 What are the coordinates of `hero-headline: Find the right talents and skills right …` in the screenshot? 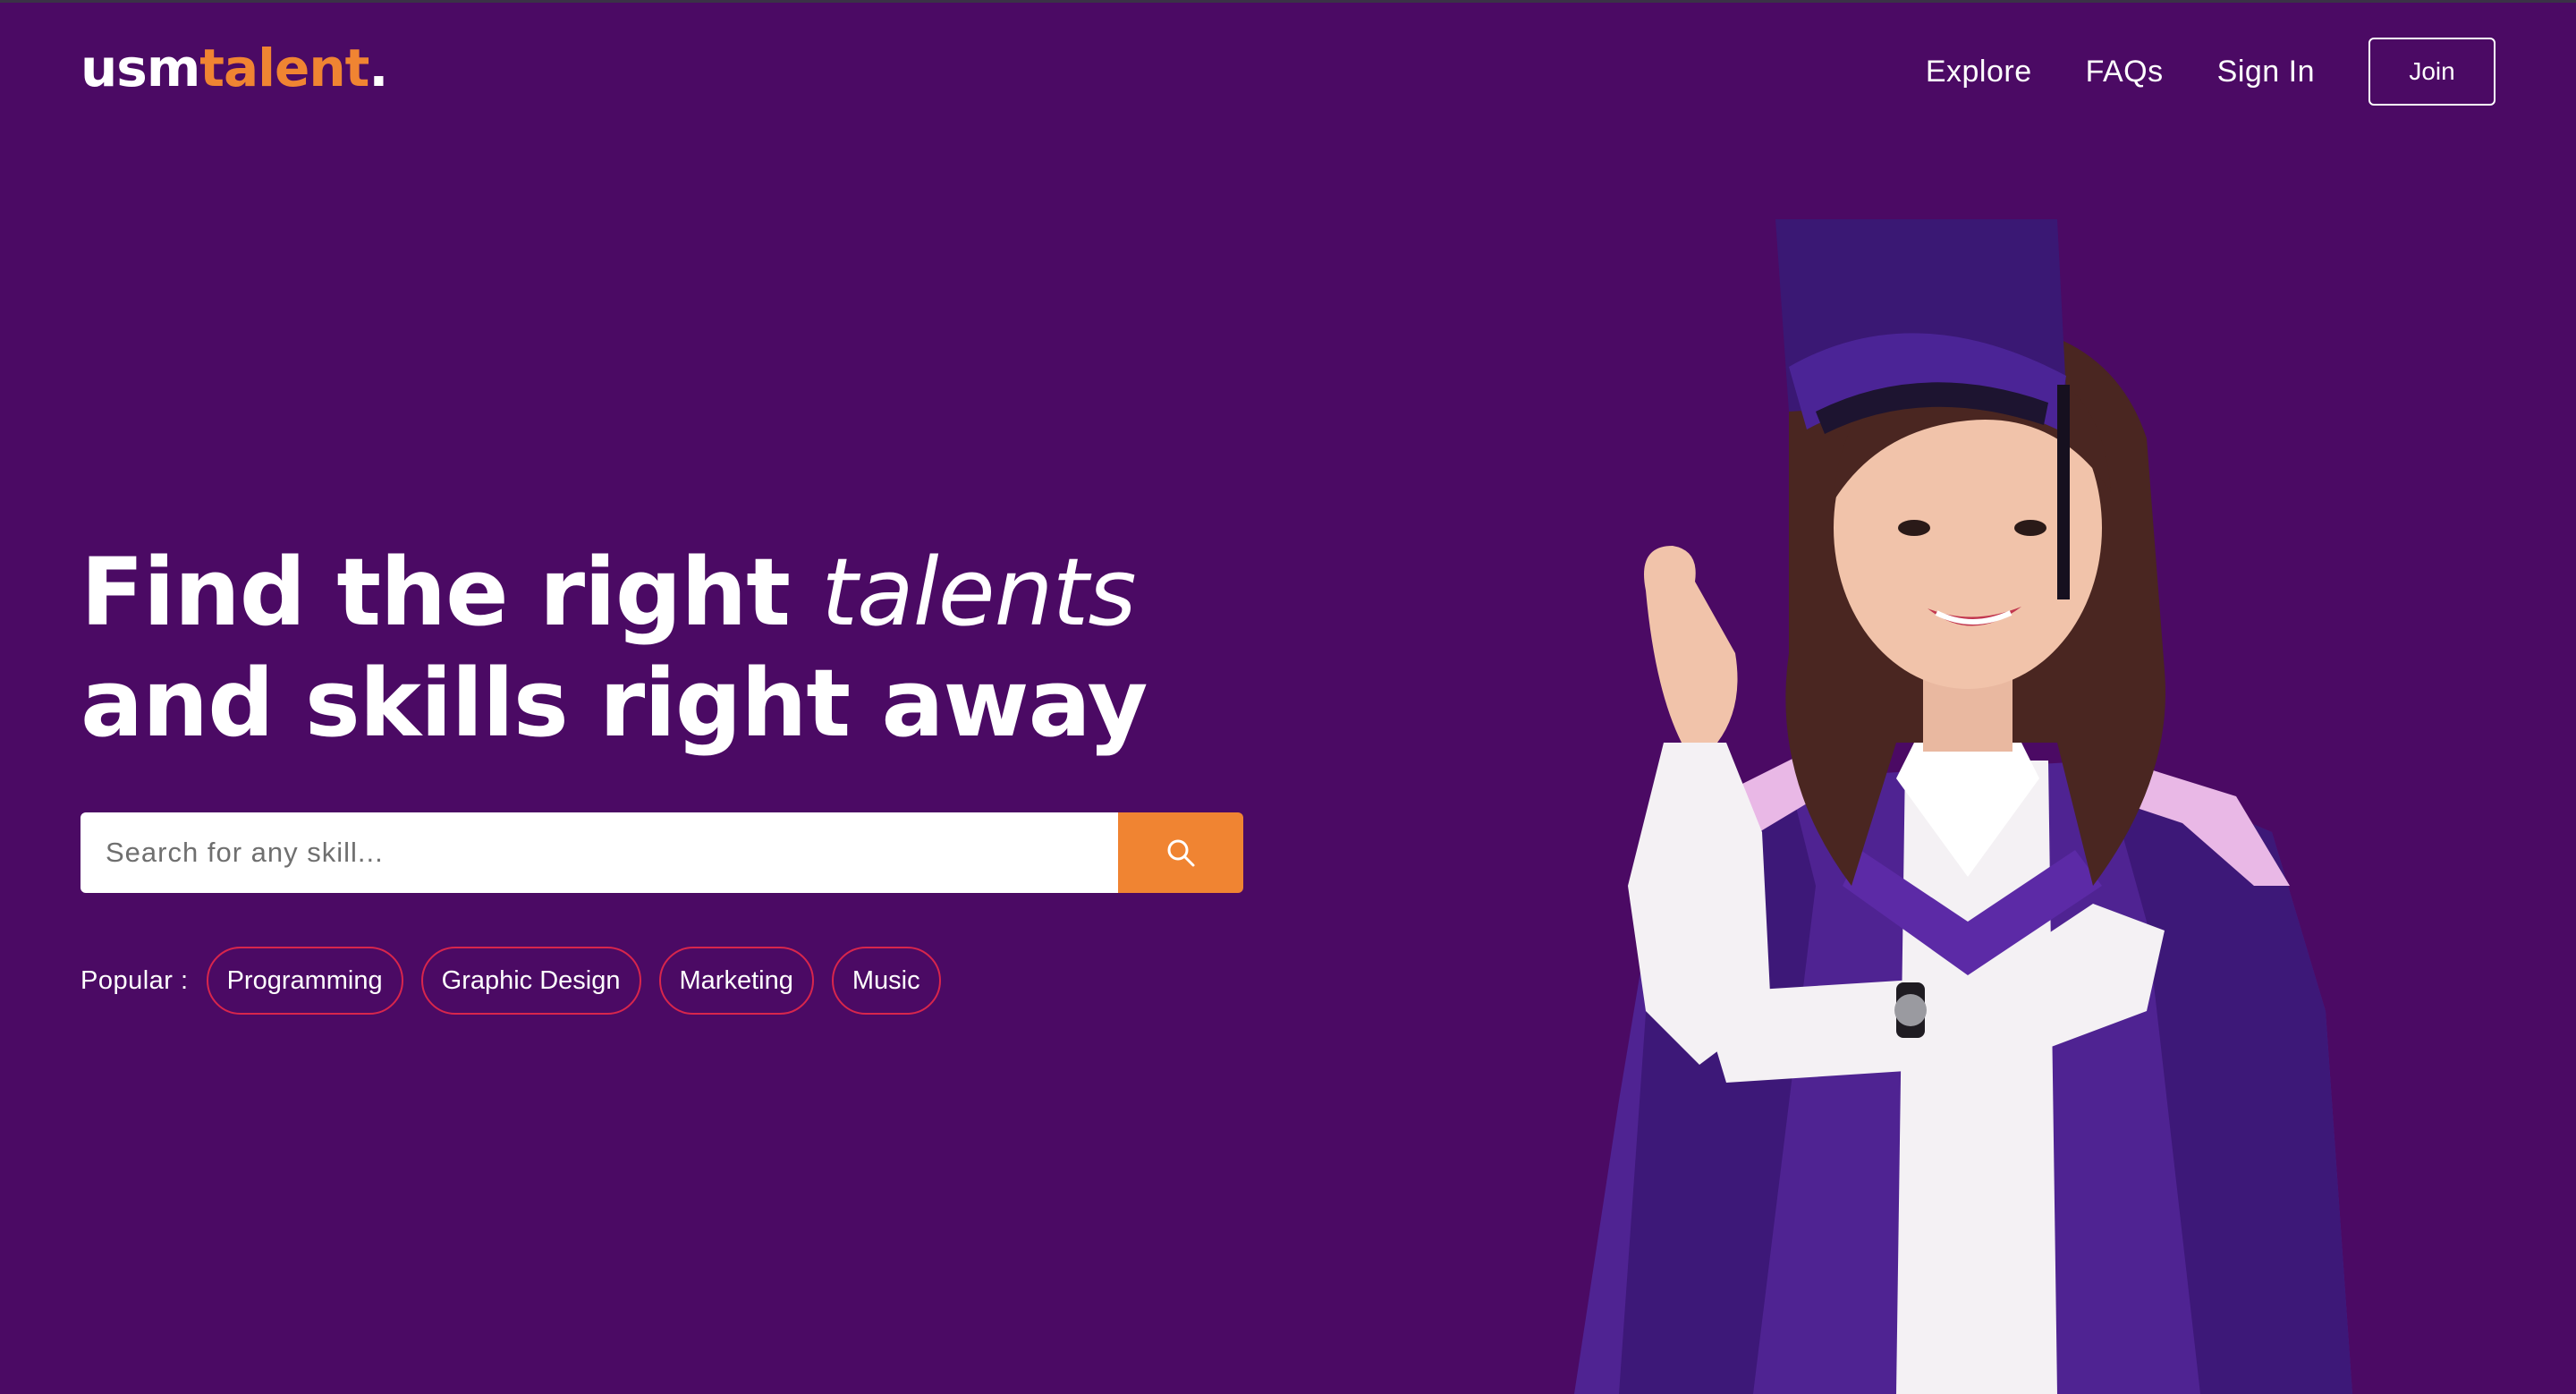 It's located at (614, 648).